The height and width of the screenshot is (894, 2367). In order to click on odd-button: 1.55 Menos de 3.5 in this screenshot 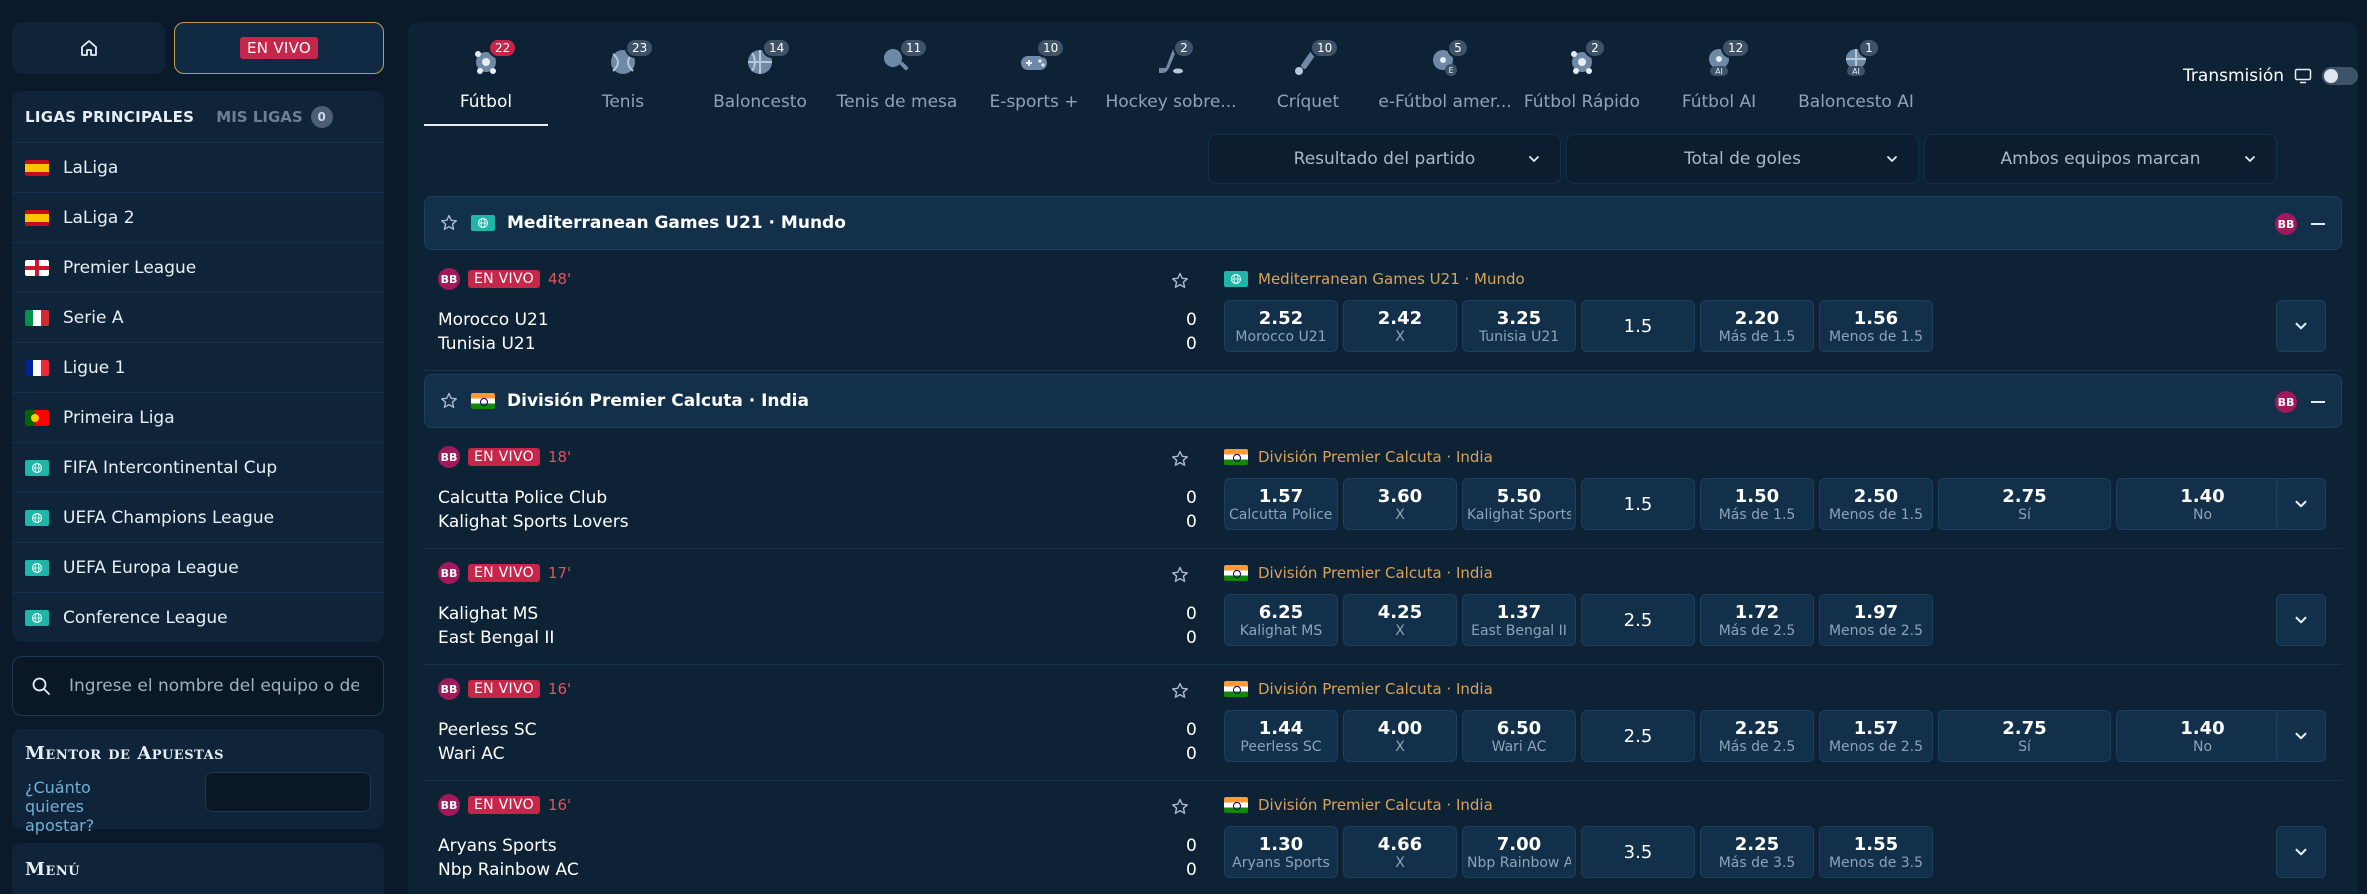, I will do `click(1876, 852)`.